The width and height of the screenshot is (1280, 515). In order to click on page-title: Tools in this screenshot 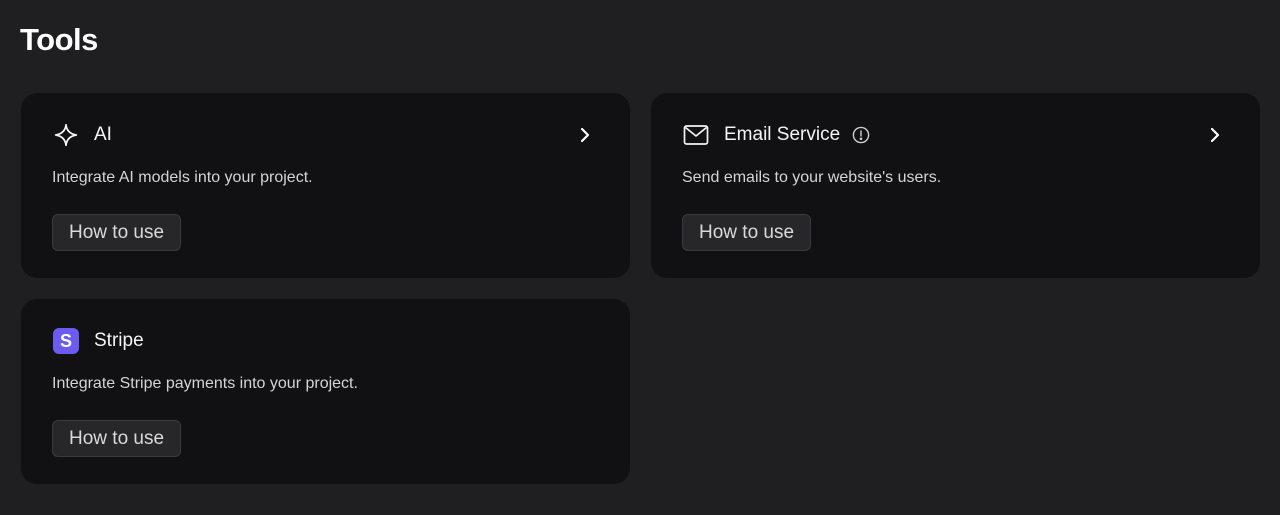, I will do `click(59, 39)`.